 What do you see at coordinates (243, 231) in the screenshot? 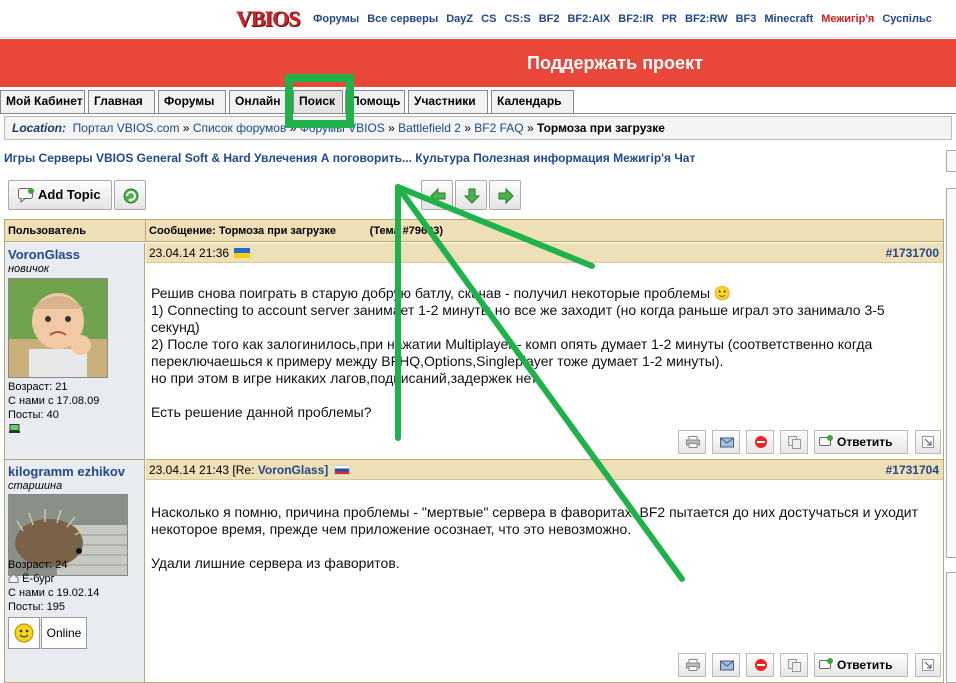
I see `message-subject: Сообщение: Тормоза при загрузке` at bounding box center [243, 231].